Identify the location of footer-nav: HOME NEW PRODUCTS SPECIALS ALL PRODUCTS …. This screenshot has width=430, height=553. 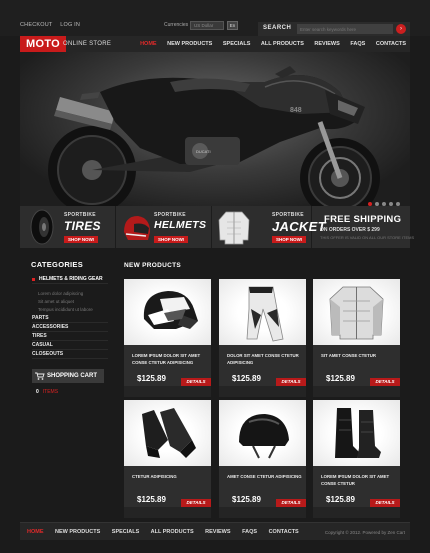
(168, 532).